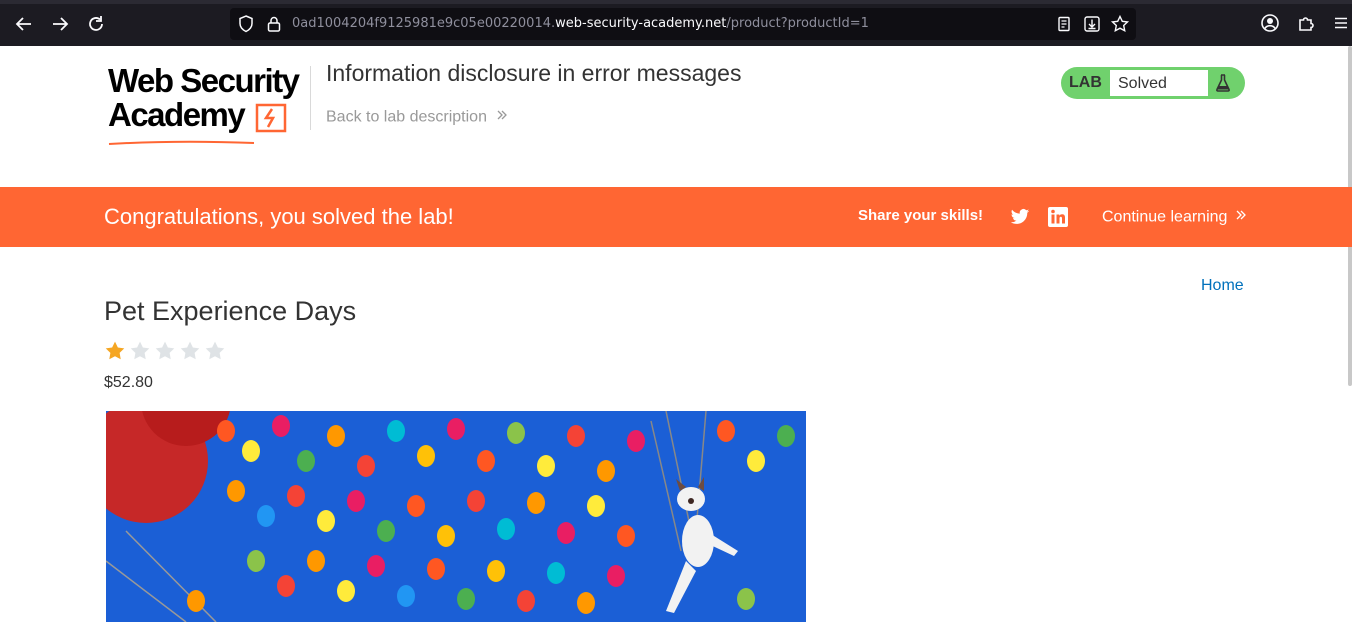  I want to click on menu-icon, so click(1341, 23).